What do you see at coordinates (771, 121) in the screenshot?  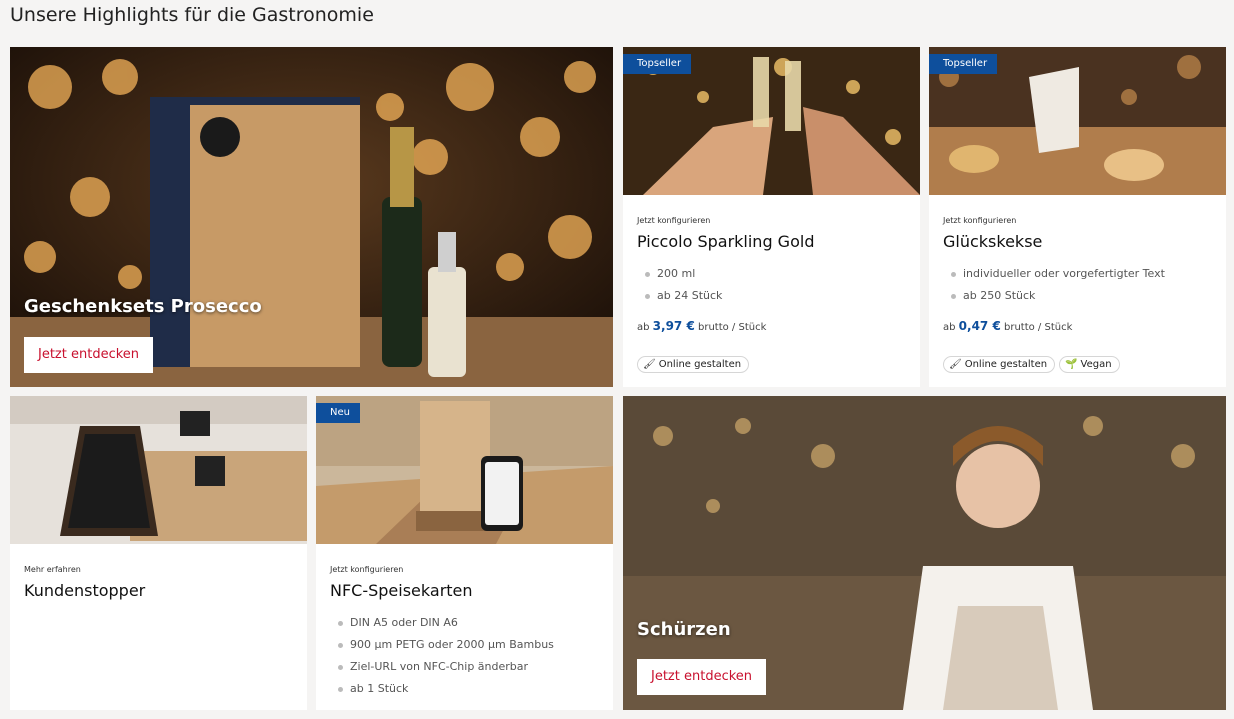 I see `piccolo-product-image: Topseller` at bounding box center [771, 121].